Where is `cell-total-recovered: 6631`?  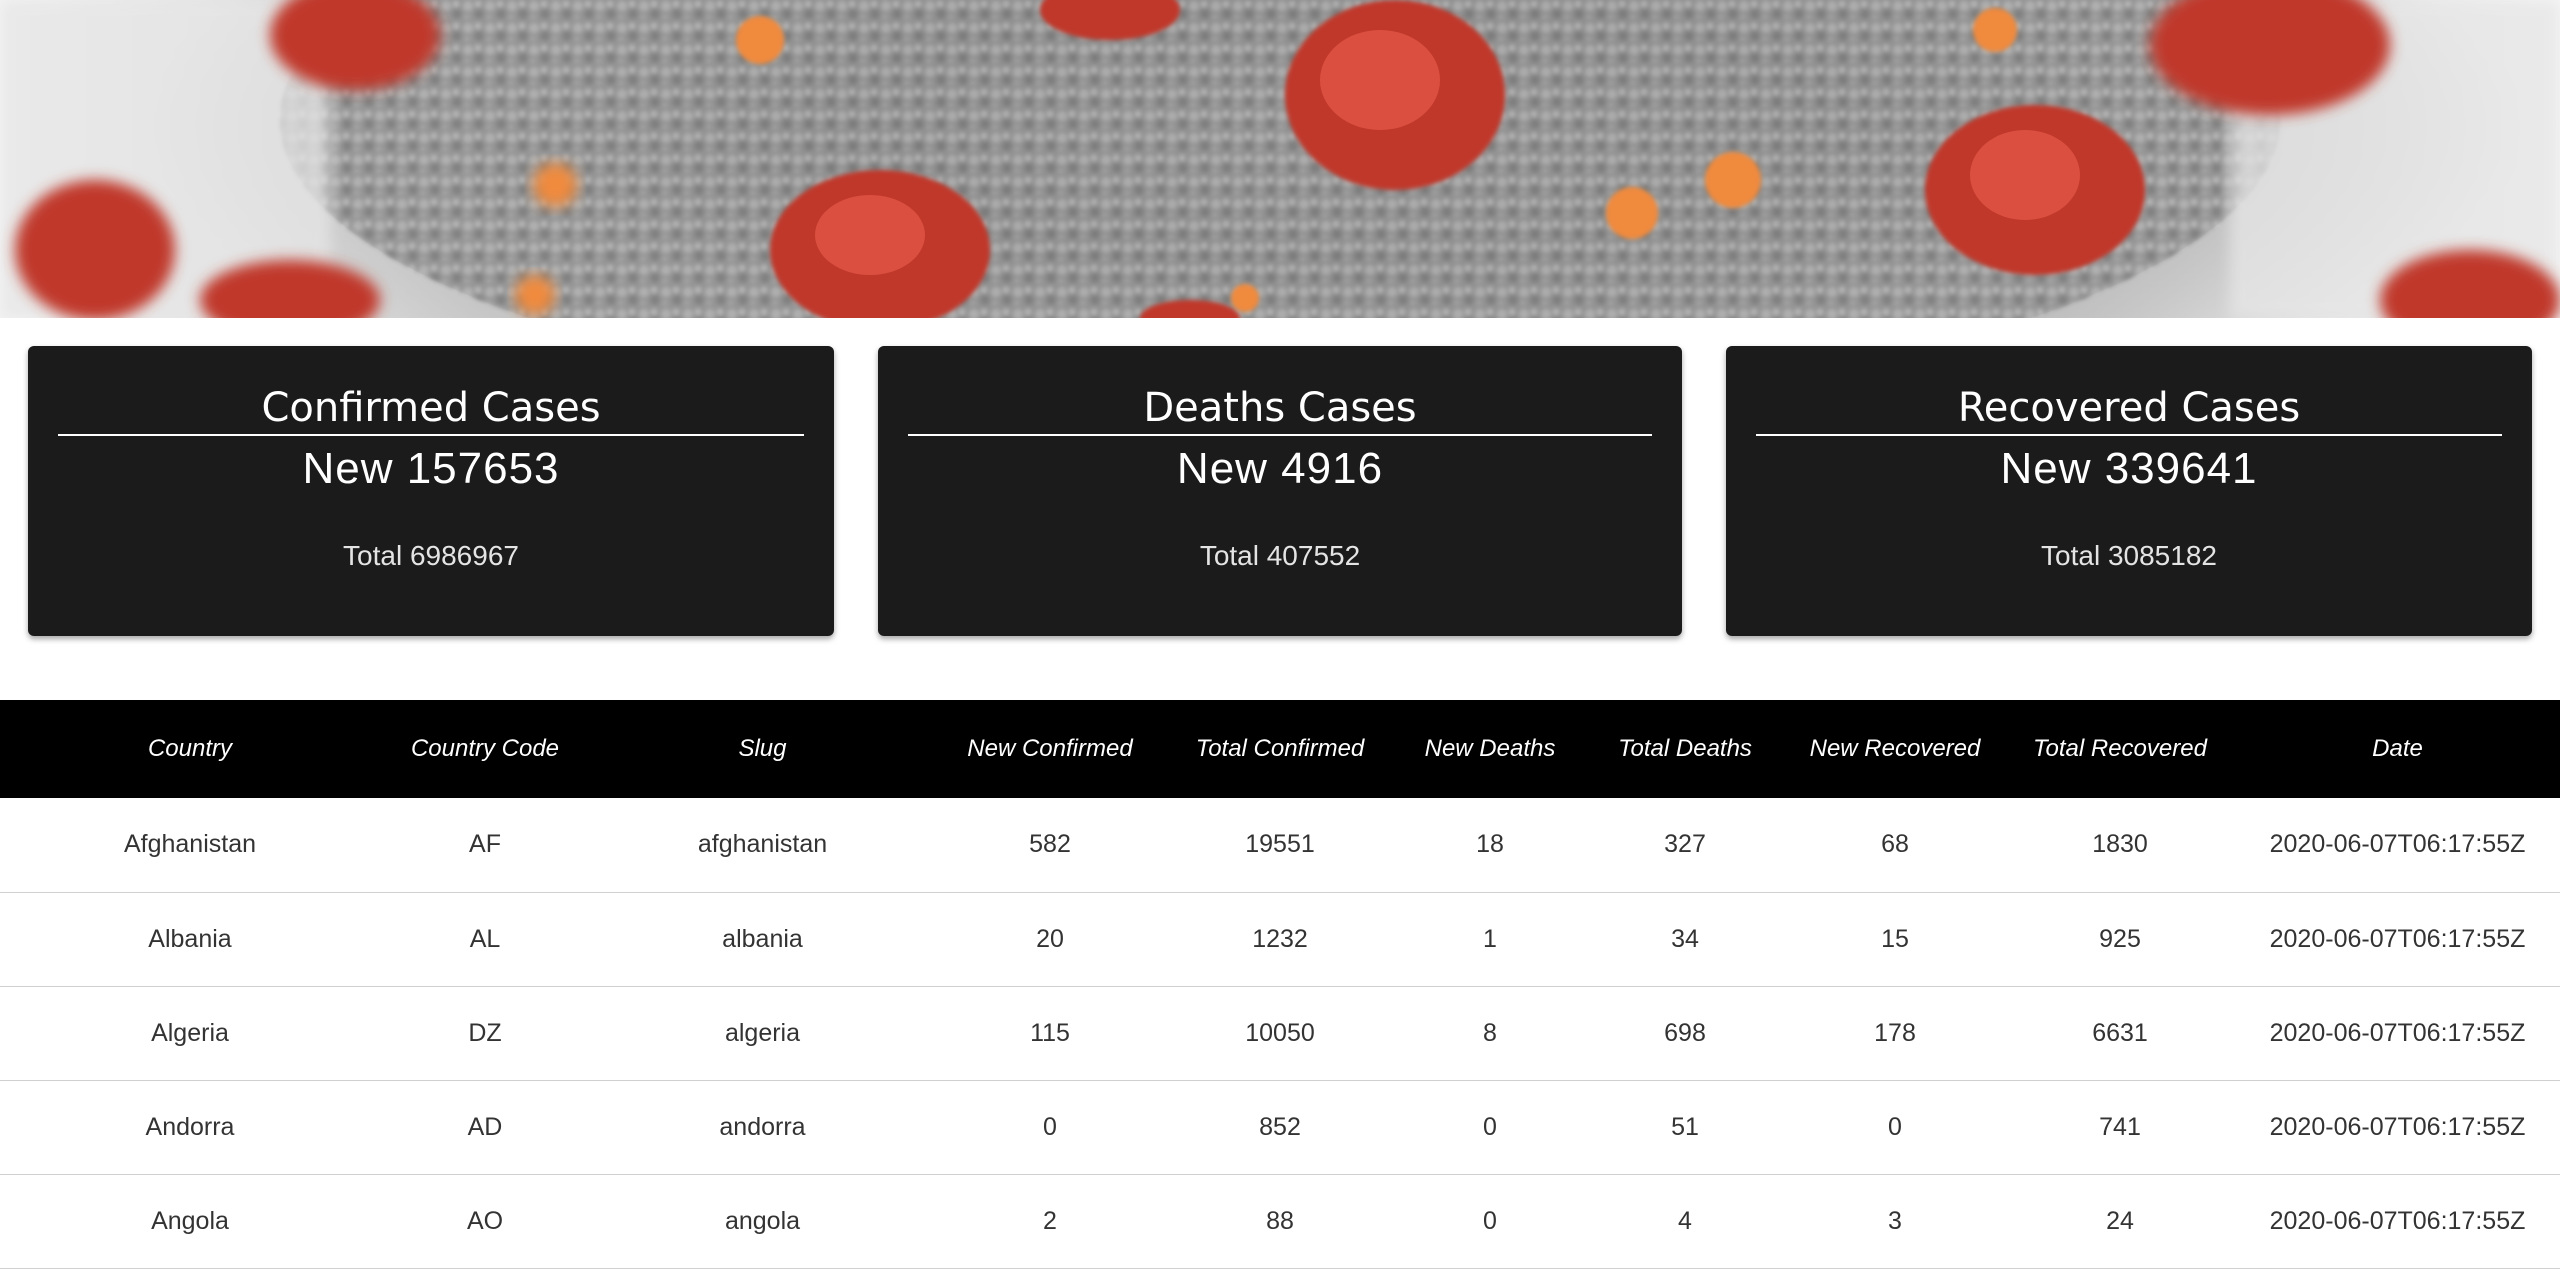
cell-total-recovered: 6631 is located at coordinates (2120, 1032).